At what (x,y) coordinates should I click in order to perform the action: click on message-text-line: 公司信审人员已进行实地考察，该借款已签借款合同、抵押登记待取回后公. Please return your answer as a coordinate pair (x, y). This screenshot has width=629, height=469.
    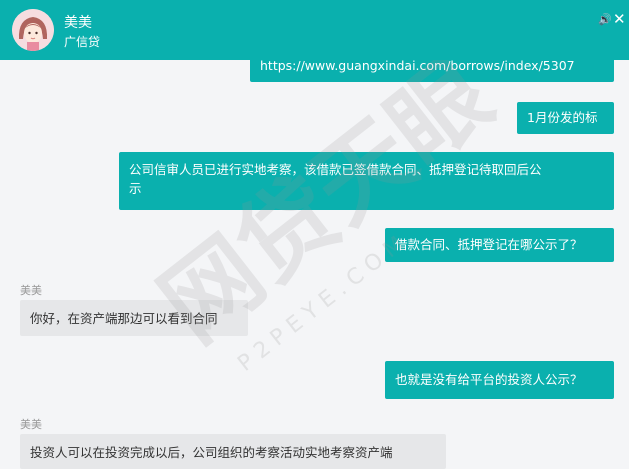
    Looking at the image, I should click on (335, 169).